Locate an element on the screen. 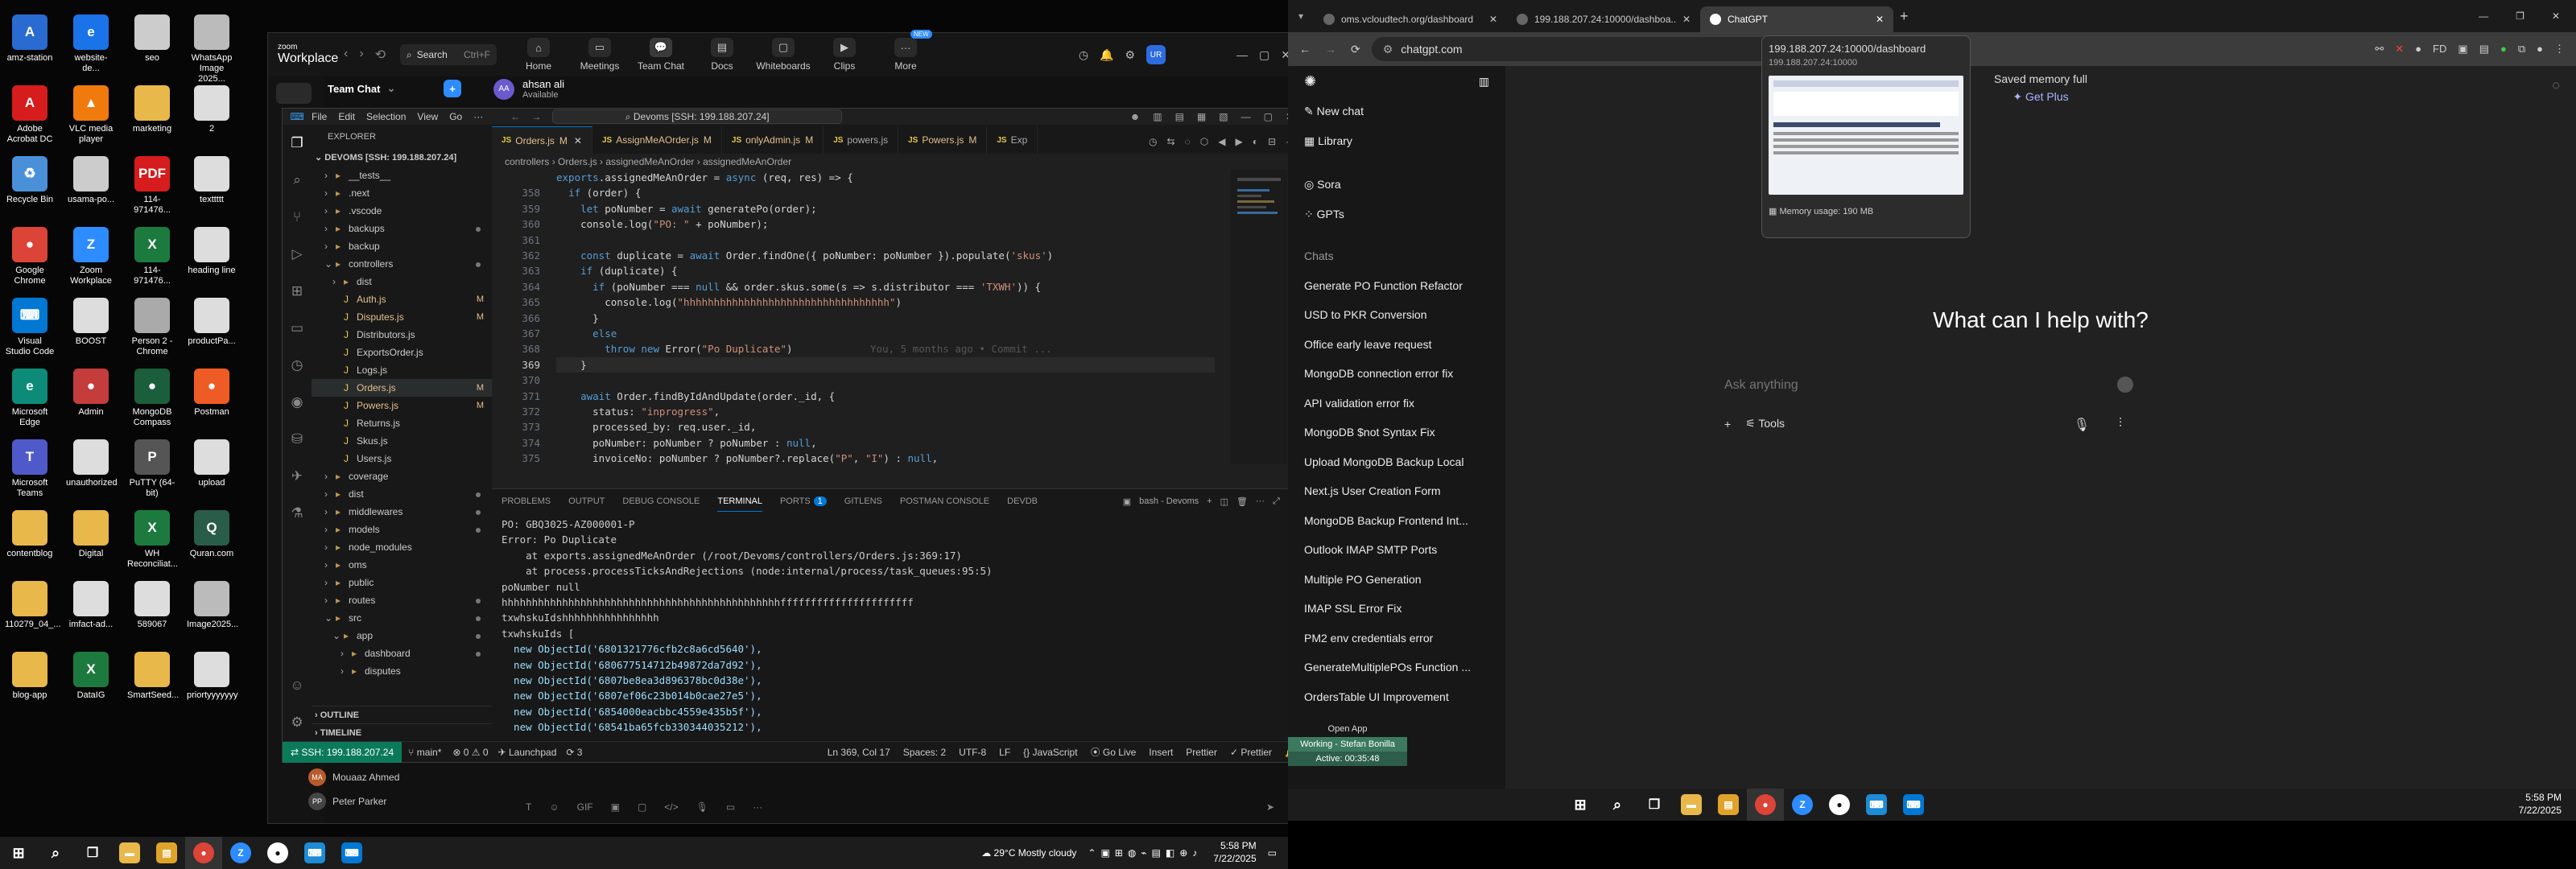 This screenshot has width=2576, height=869. bell-icon: 🔔 is located at coordinates (1283, 752).